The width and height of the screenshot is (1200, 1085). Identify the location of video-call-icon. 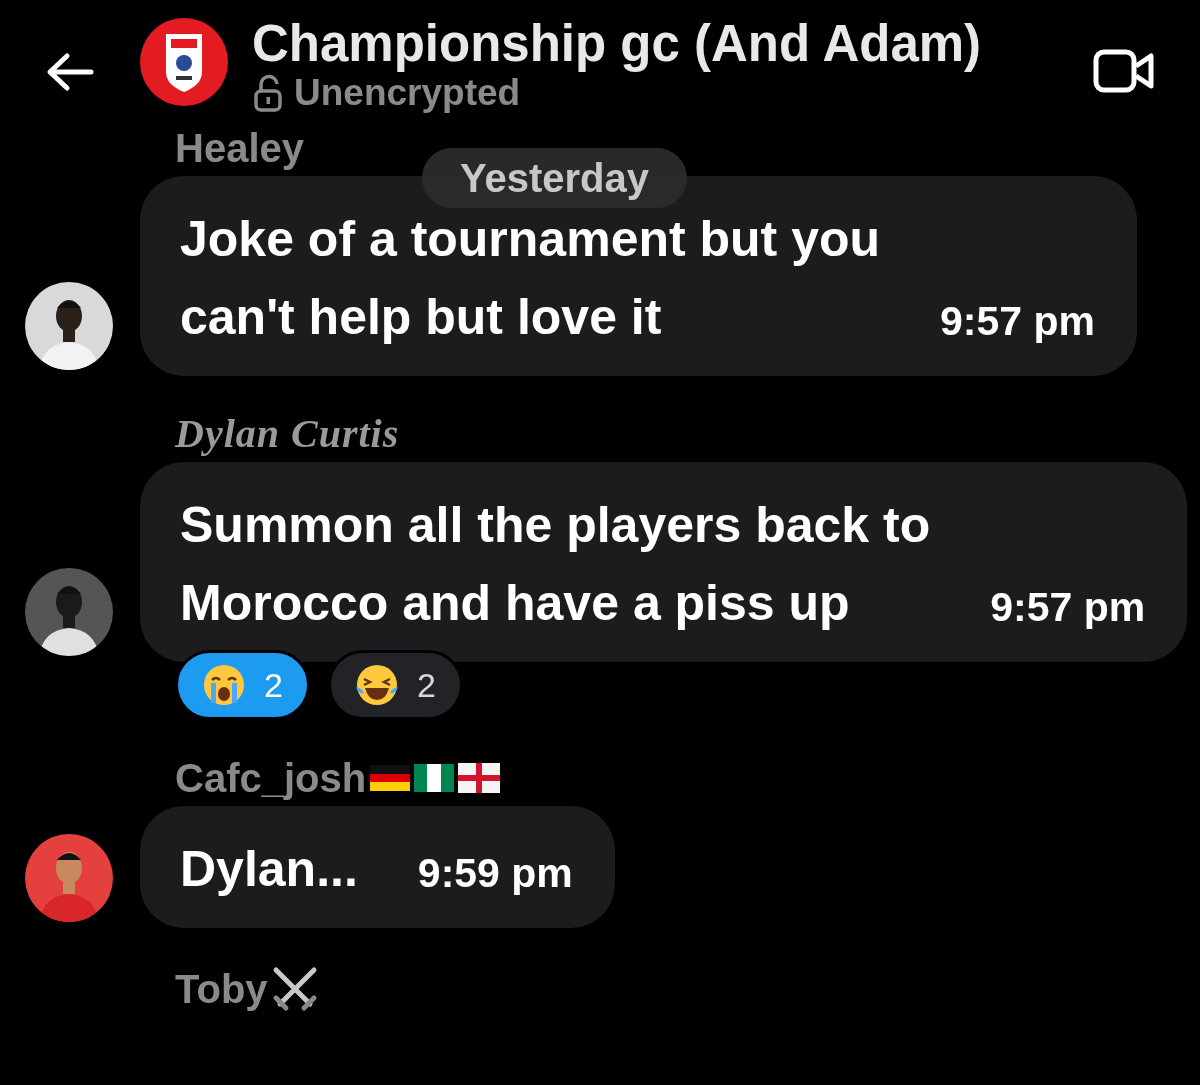
(1124, 71).